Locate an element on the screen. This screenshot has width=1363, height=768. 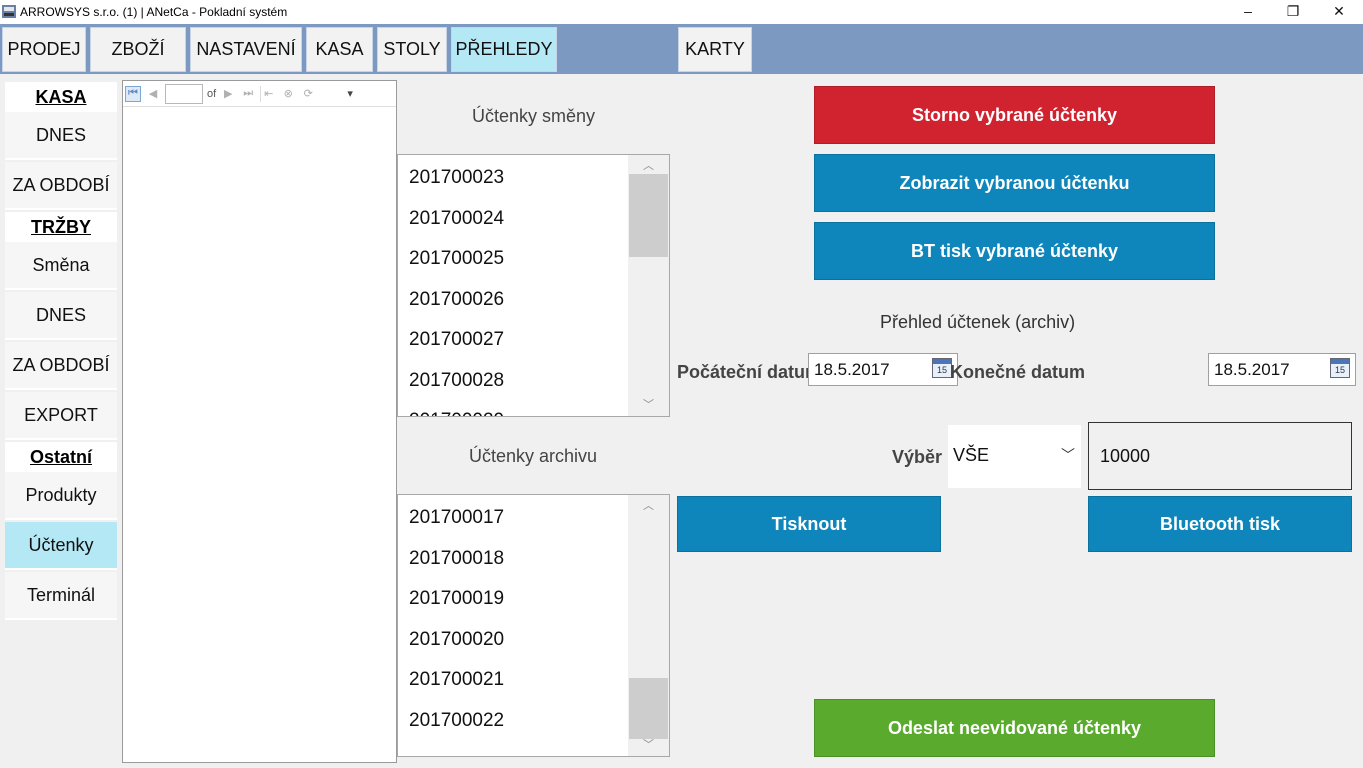
shift-list-scrollbar: ︿ ﹀ is located at coordinates (648, 285).